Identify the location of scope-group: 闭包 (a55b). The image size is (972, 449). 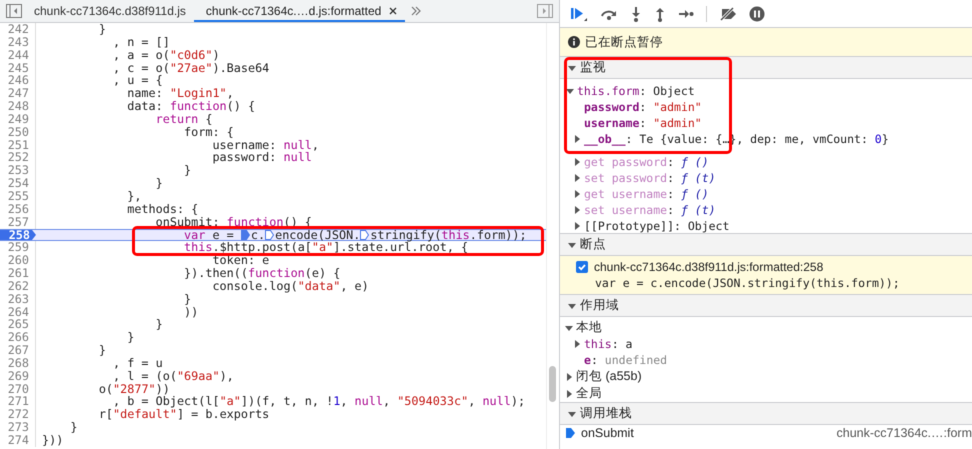
(609, 376).